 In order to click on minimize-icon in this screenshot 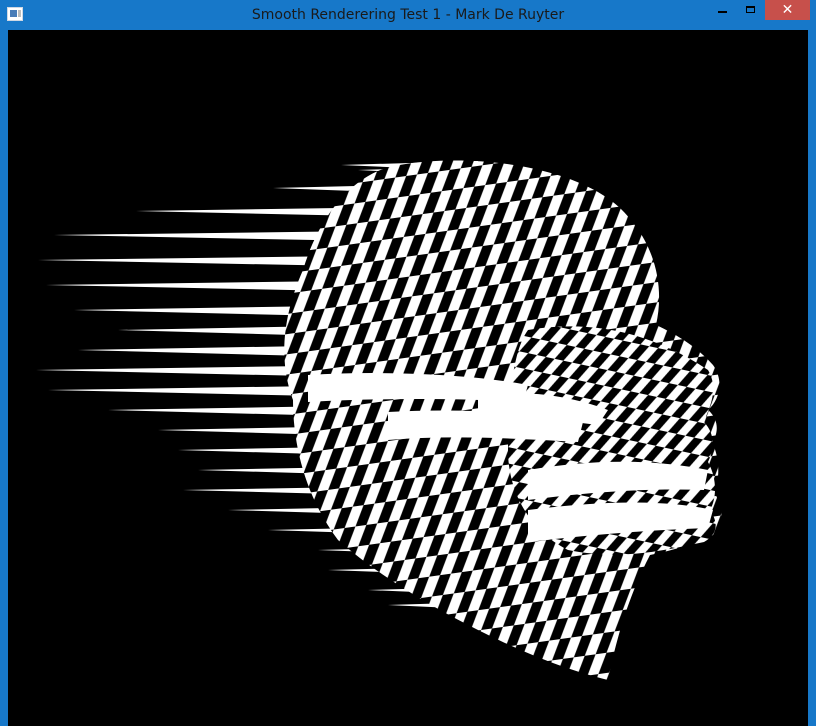, I will do `click(722, 12)`.